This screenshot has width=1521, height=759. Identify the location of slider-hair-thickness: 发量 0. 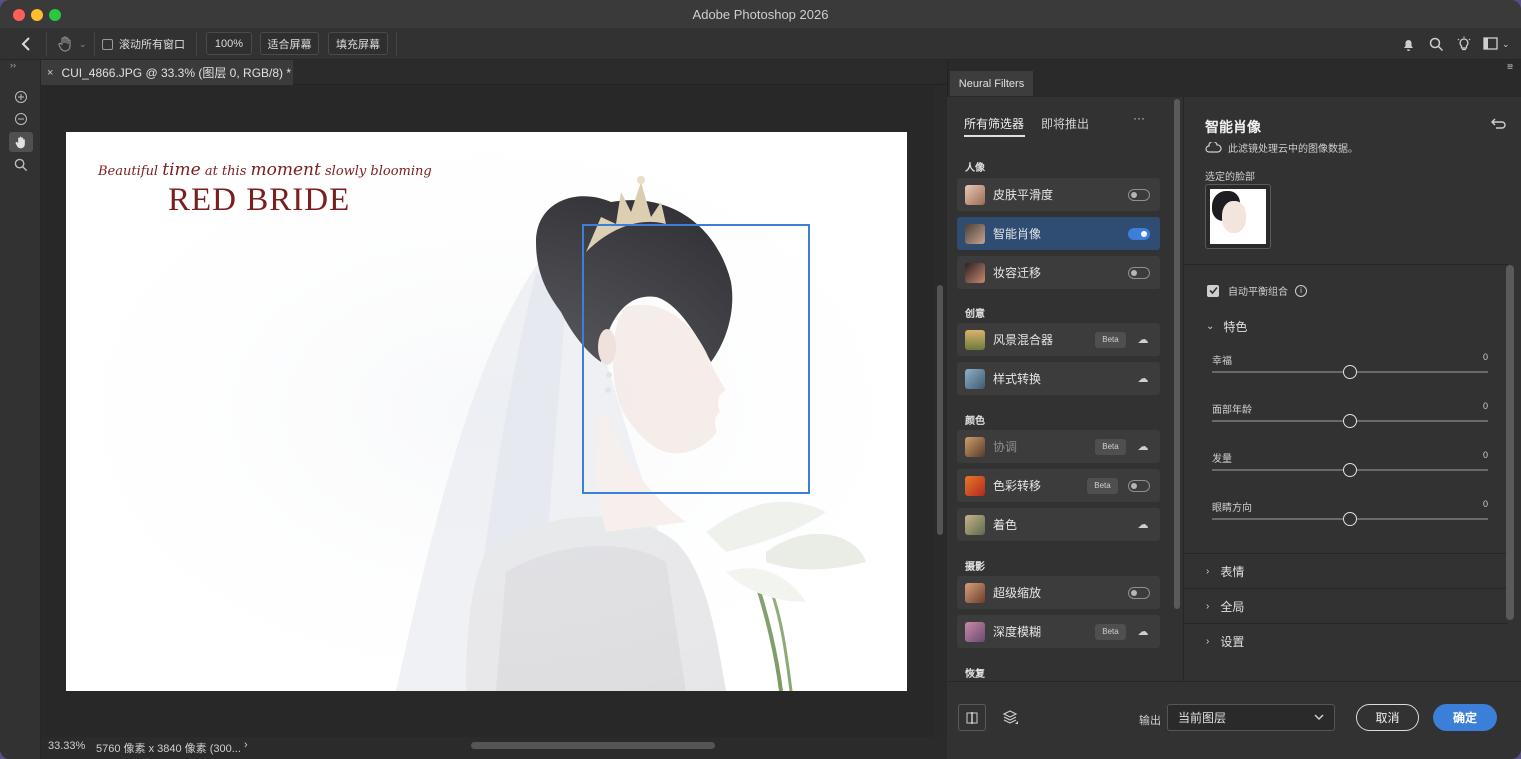
(1350, 470).